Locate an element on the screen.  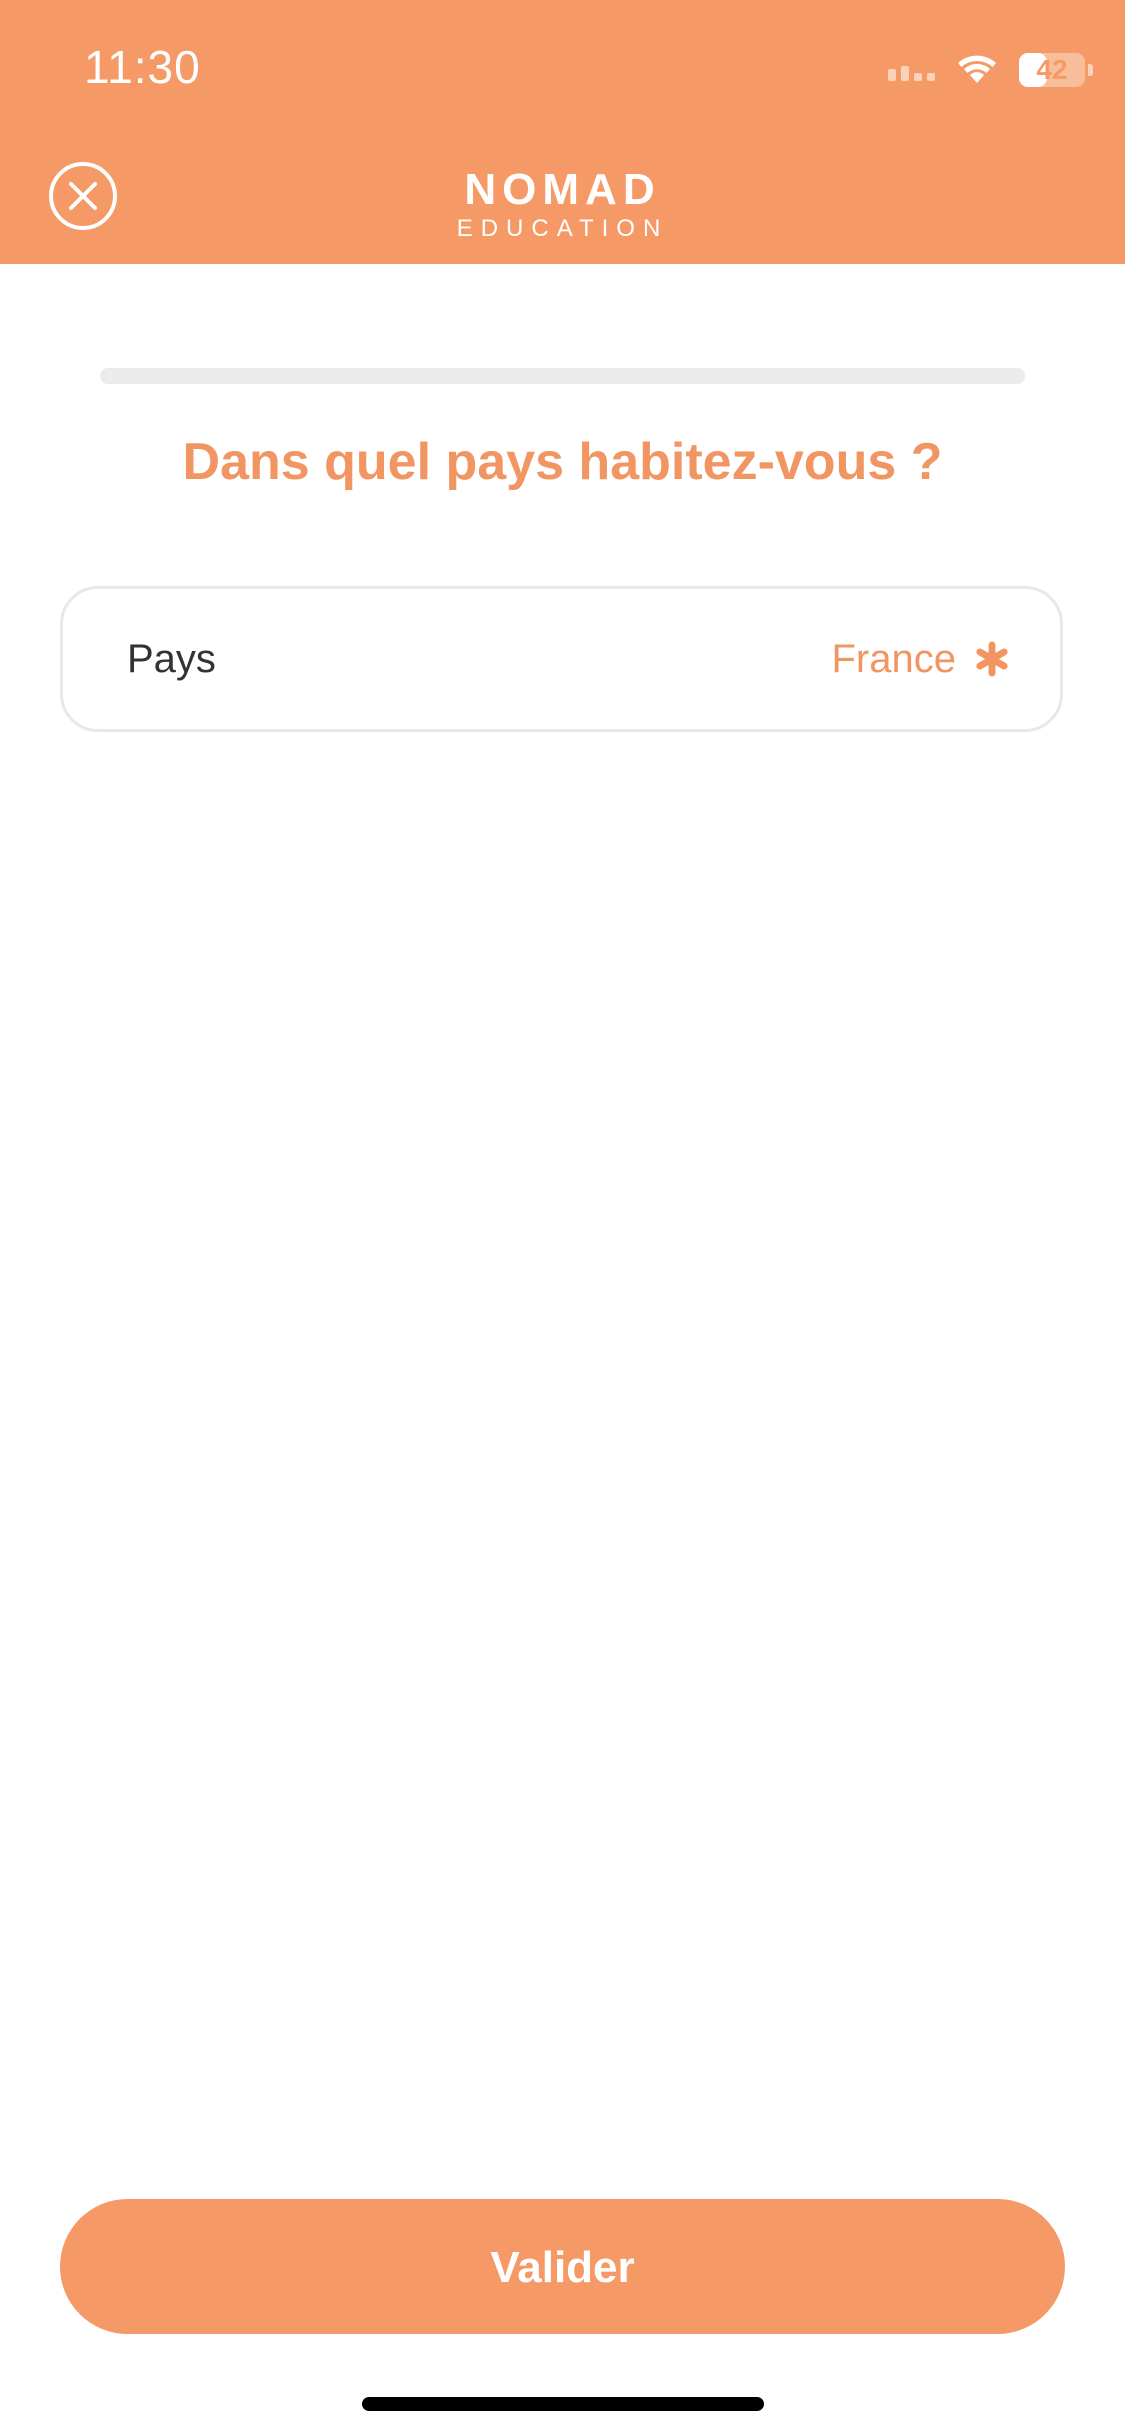
battery-cap is located at coordinates (1090, 70).